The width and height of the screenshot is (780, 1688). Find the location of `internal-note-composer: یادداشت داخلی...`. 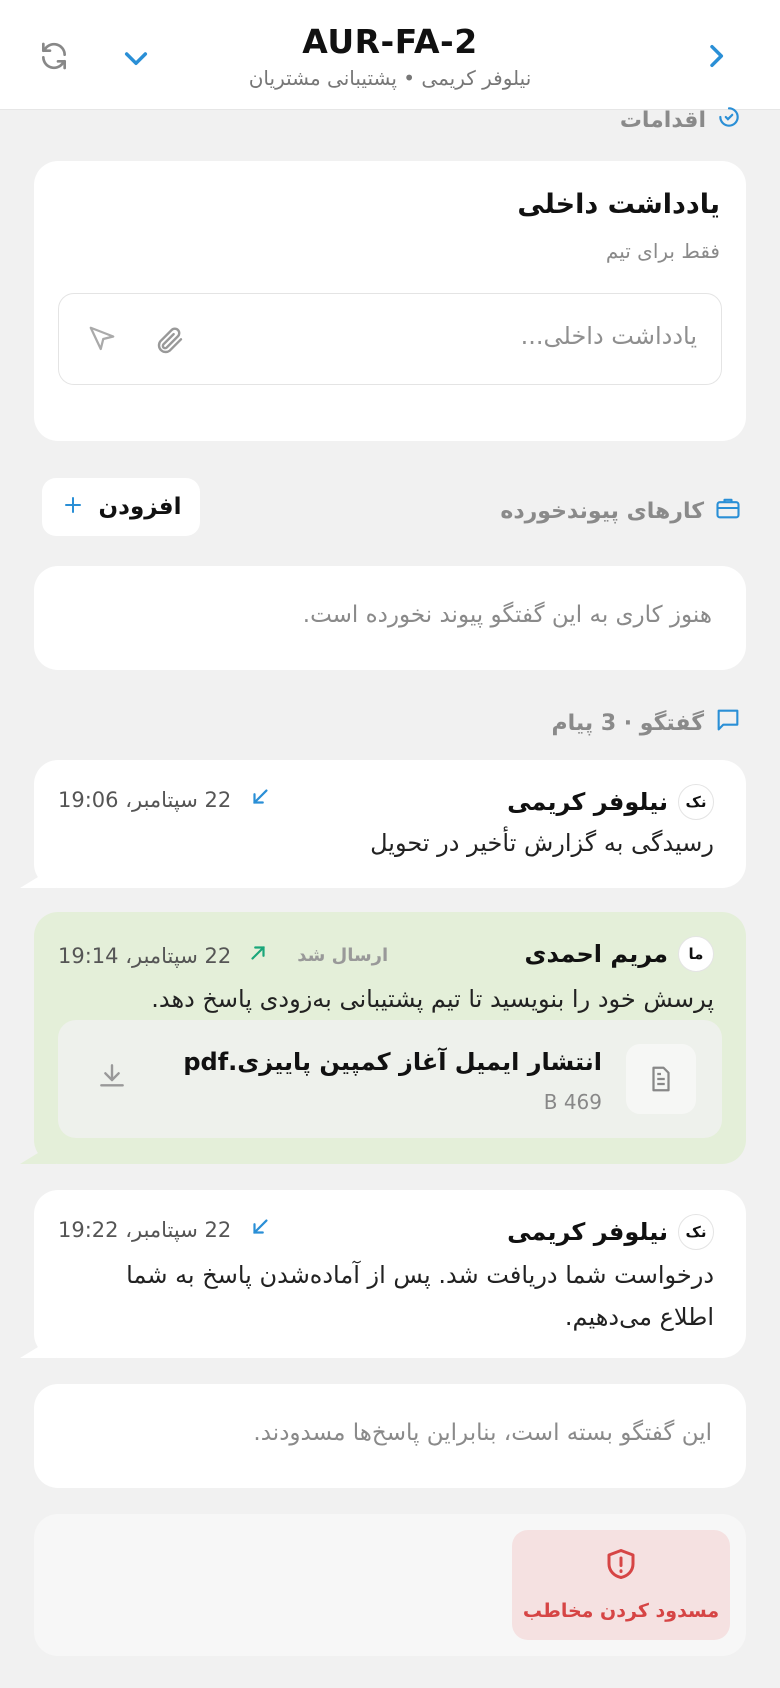

internal-note-composer: یادداشت داخلی... is located at coordinates (390, 339).